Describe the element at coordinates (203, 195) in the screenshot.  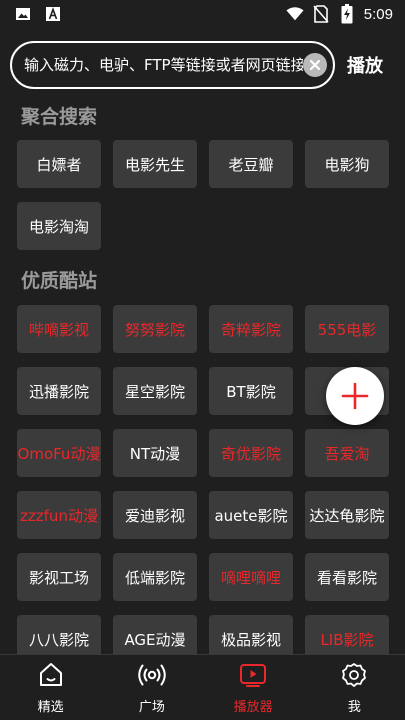
I see `aggregate-search-grid: 白嫖者 电影先生 老豆瓣 电影狗电影淘淘` at that location.